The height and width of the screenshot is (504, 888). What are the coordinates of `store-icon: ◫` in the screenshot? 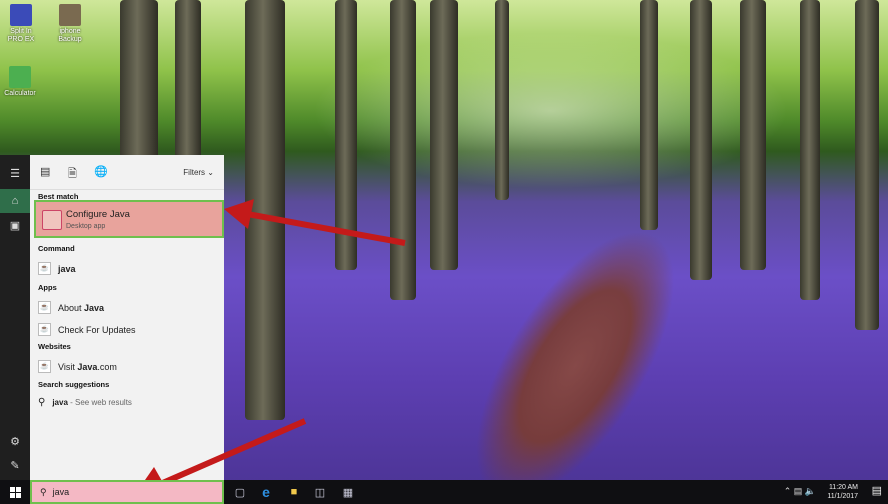 It's located at (320, 492).